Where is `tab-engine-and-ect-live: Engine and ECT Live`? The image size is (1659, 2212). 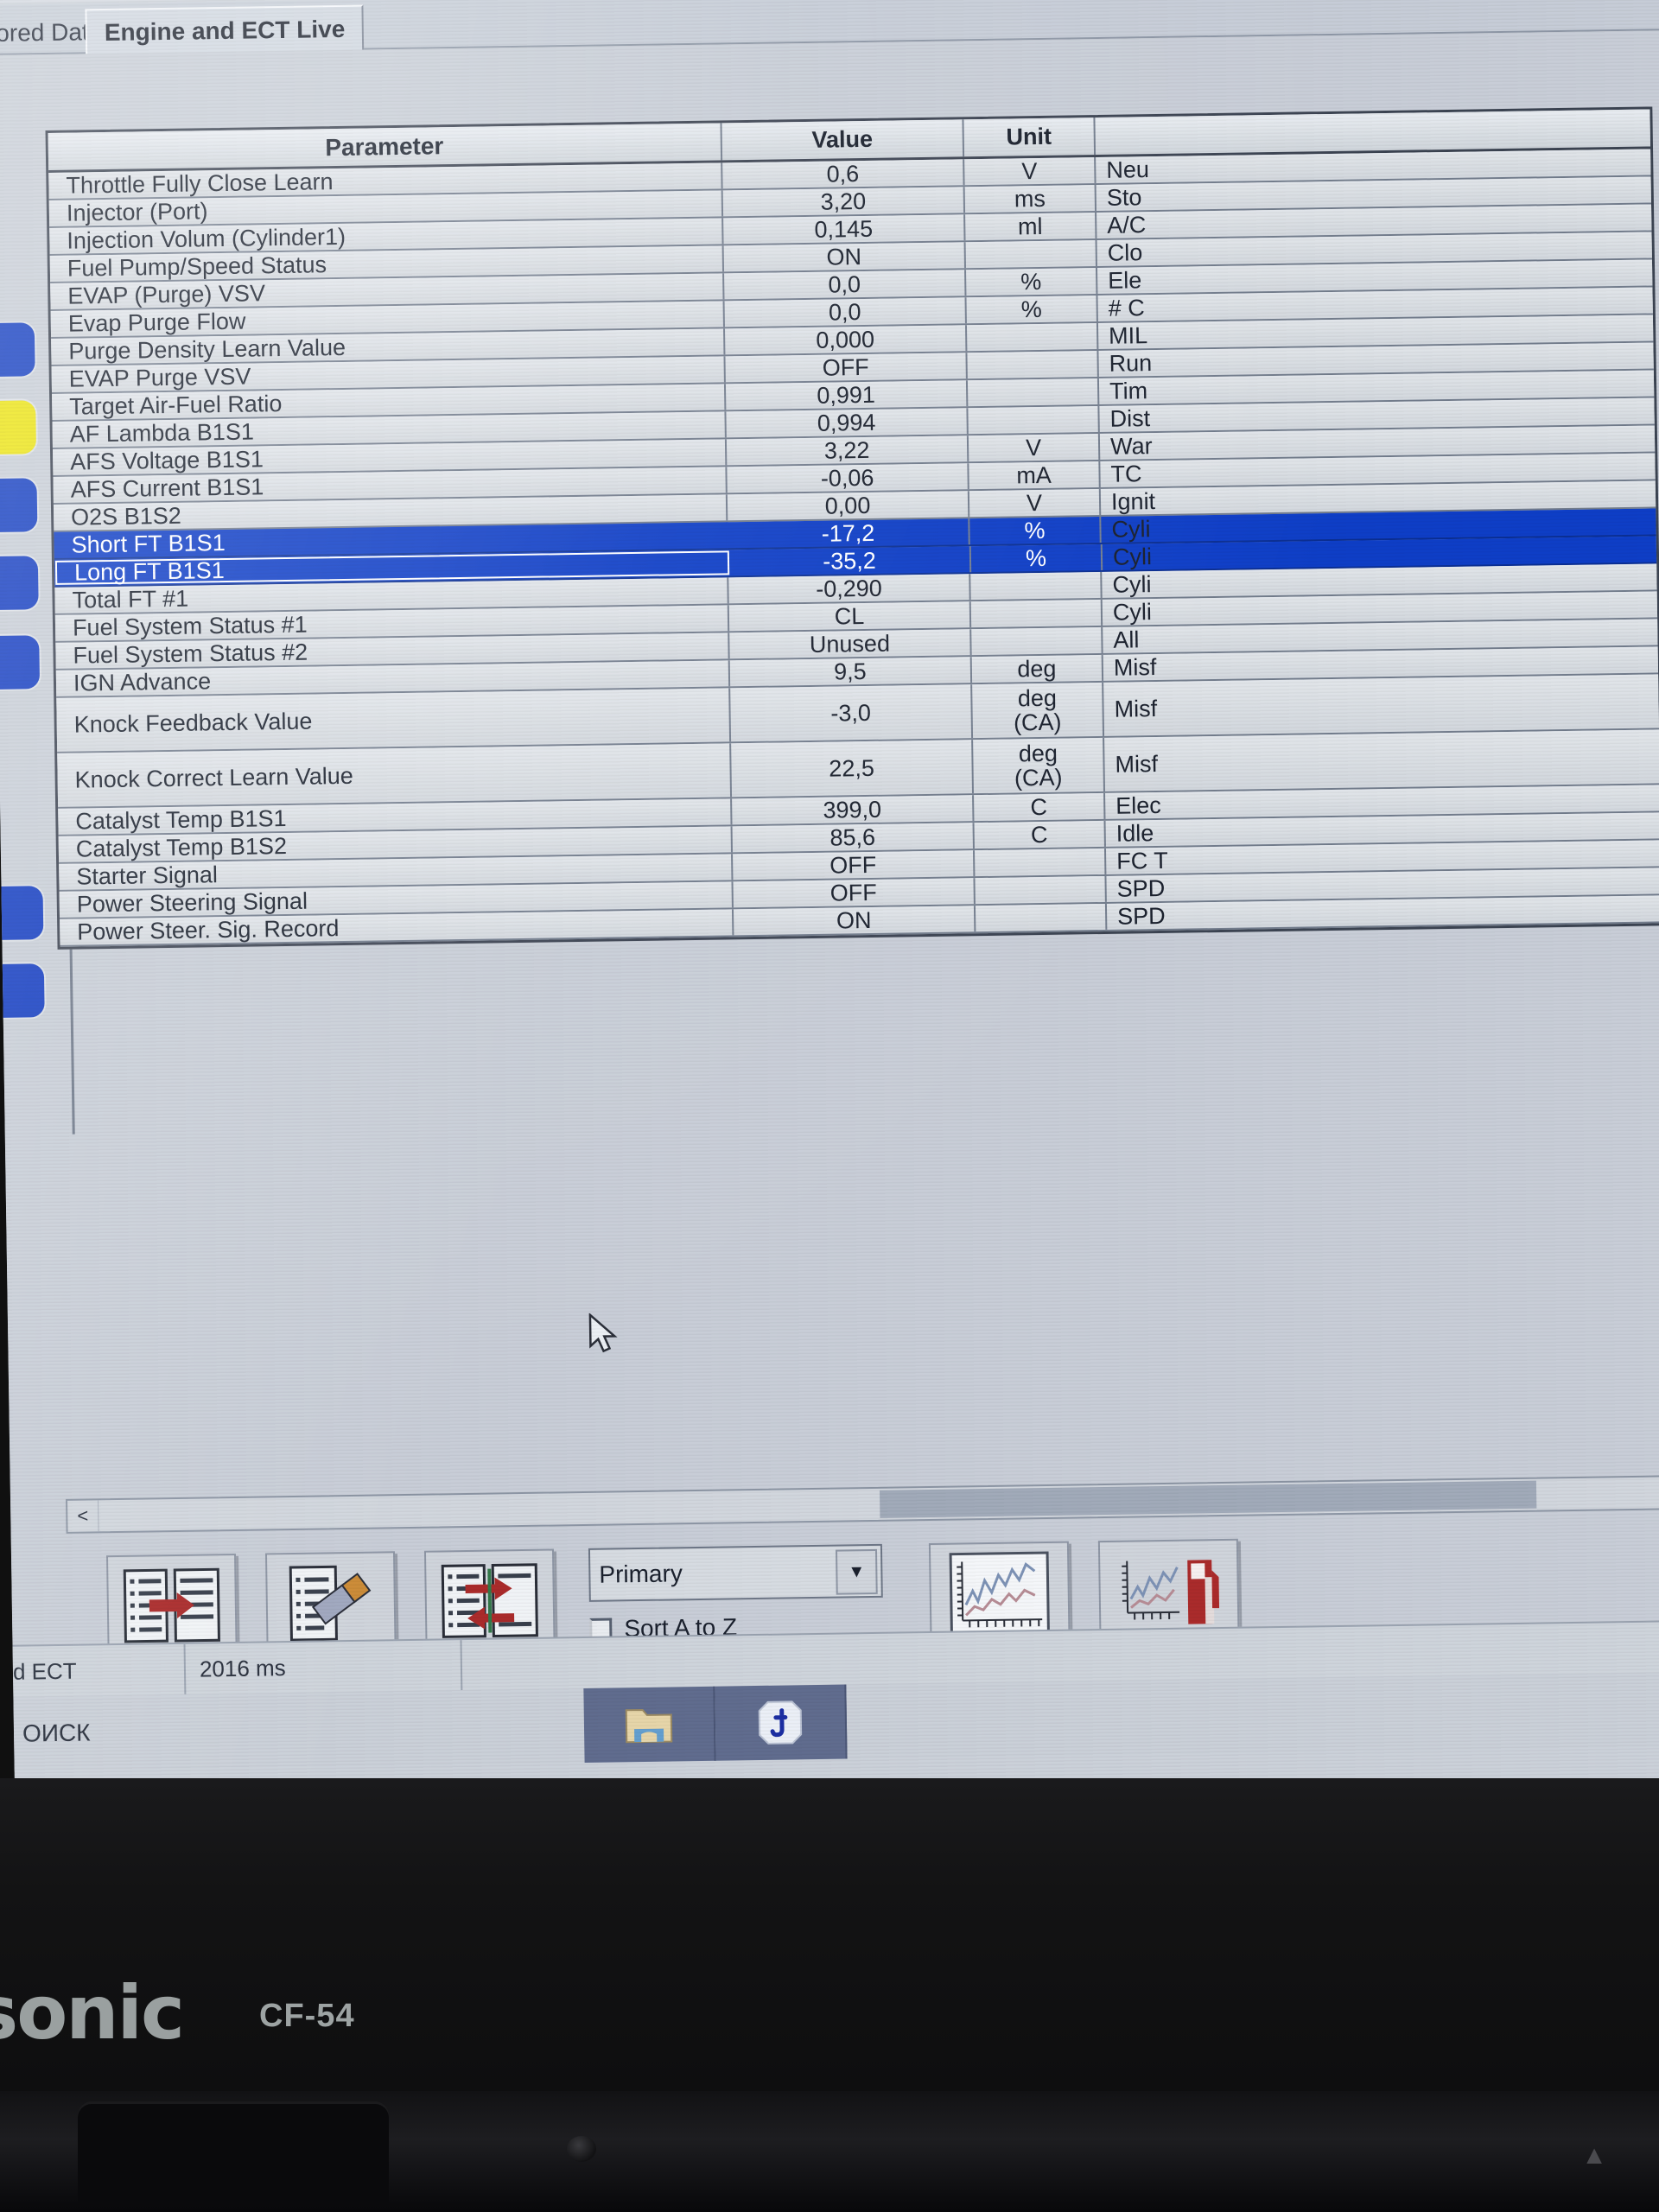 tab-engine-and-ect-live: Engine and ECT Live is located at coordinates (225, 30).